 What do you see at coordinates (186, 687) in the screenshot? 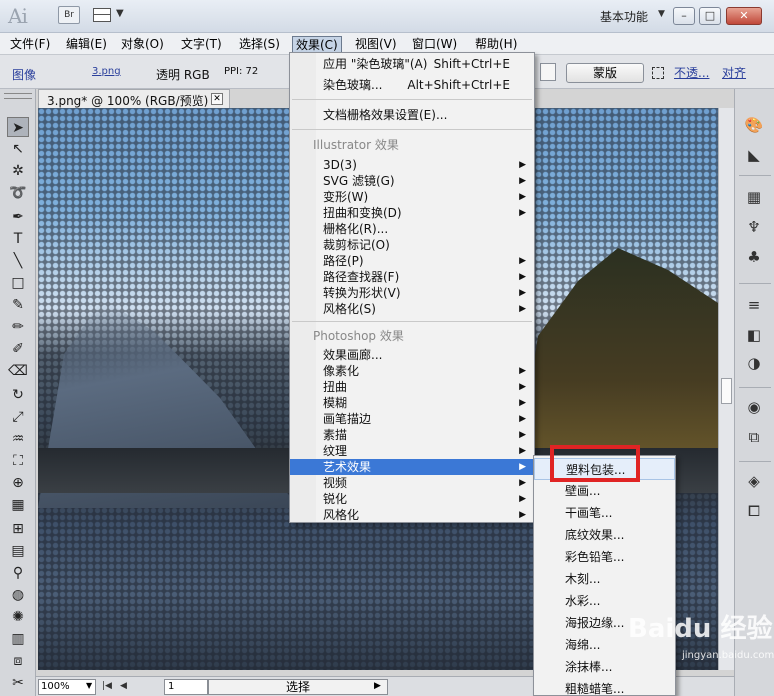
I see `artboard-number-select: 1` at bounding box center [186, 687].